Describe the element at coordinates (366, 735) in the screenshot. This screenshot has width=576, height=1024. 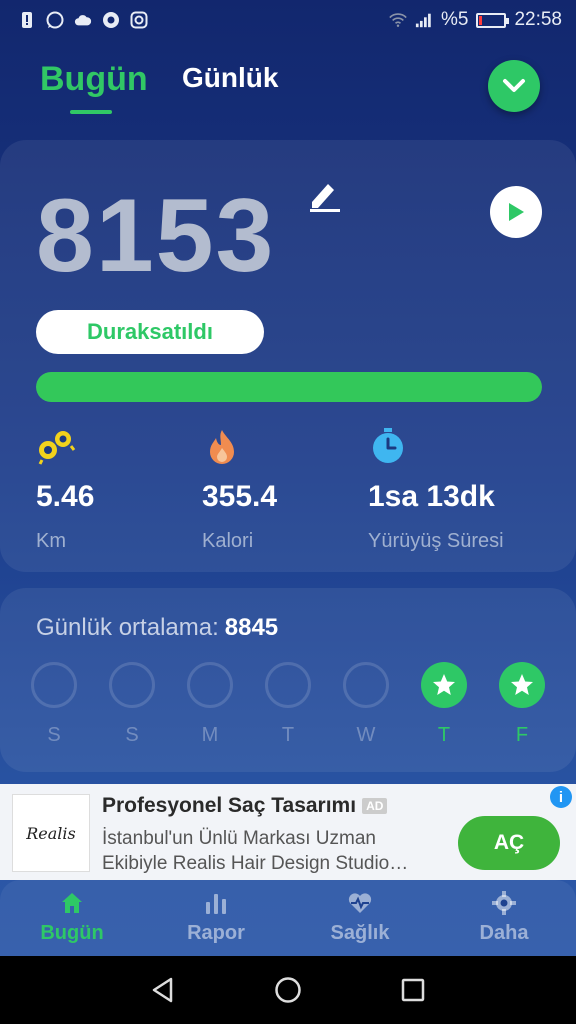
I see `day-label: W` at that location.